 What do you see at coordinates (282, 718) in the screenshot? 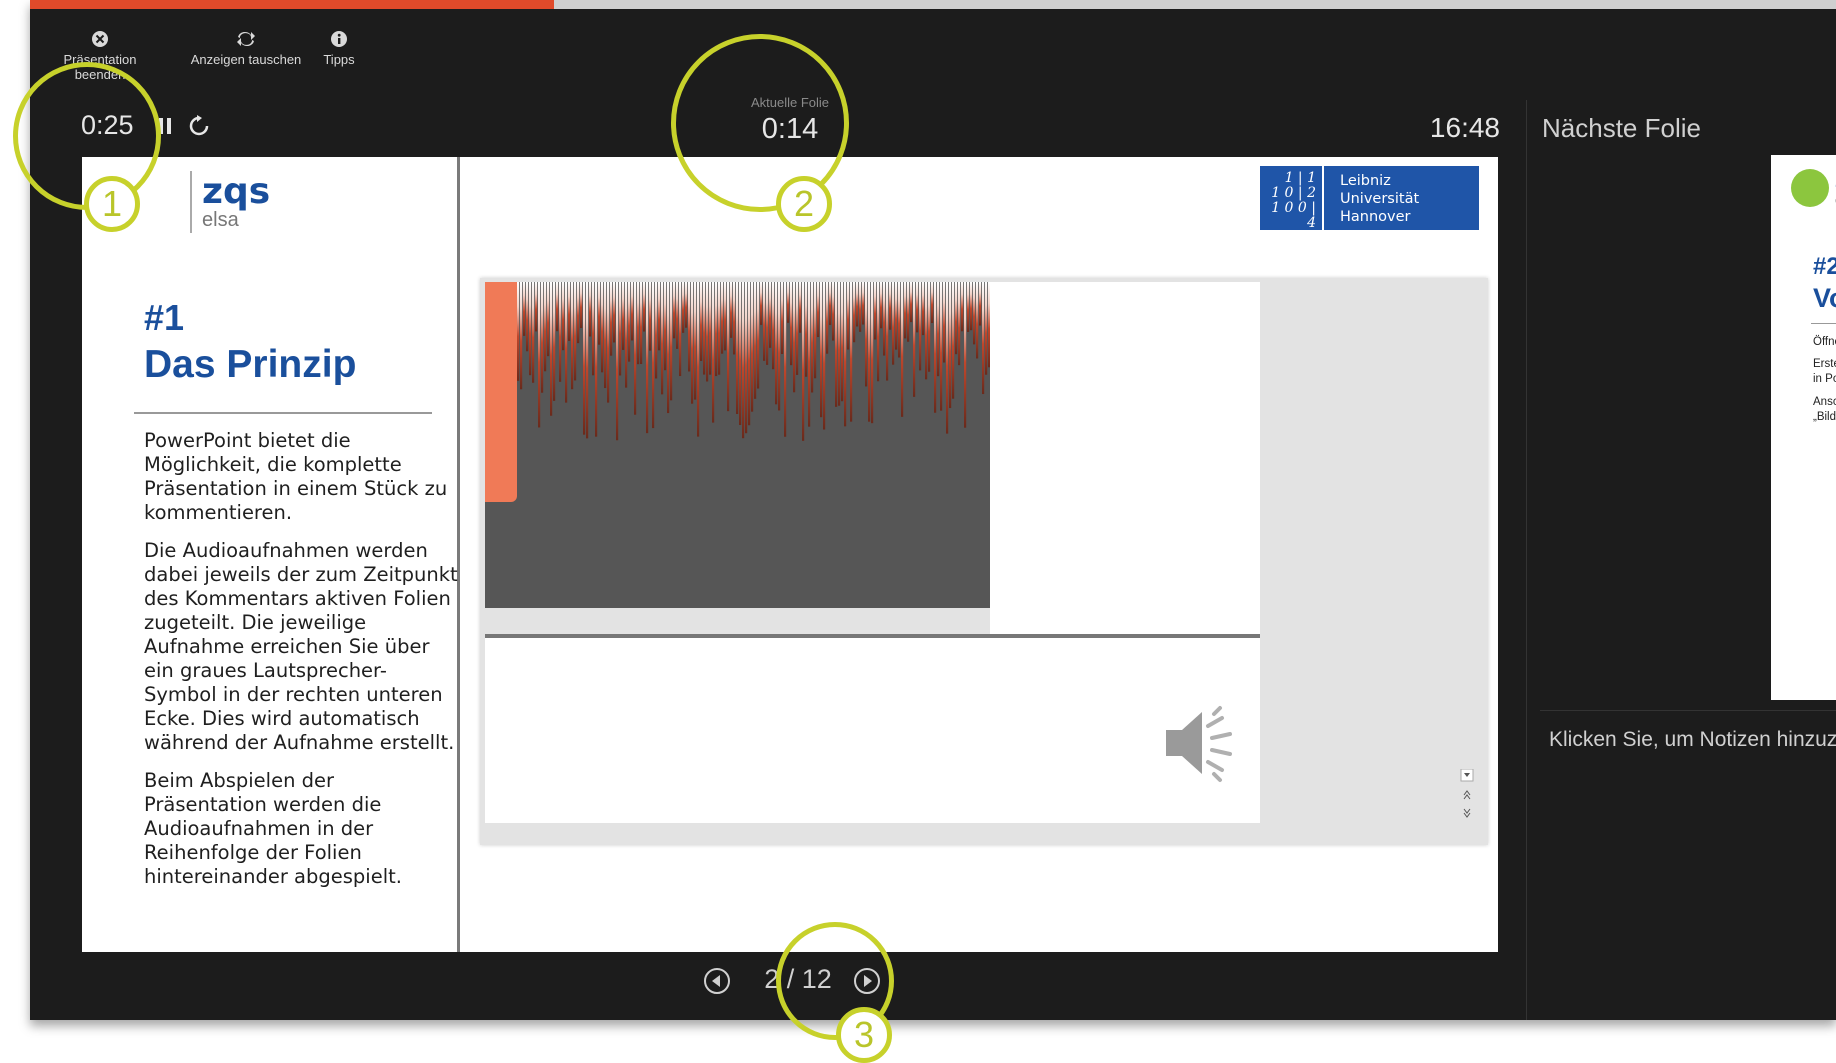
I see `text-line: Ecke. Dies wird automatisch` at bounding box center [282, 718].